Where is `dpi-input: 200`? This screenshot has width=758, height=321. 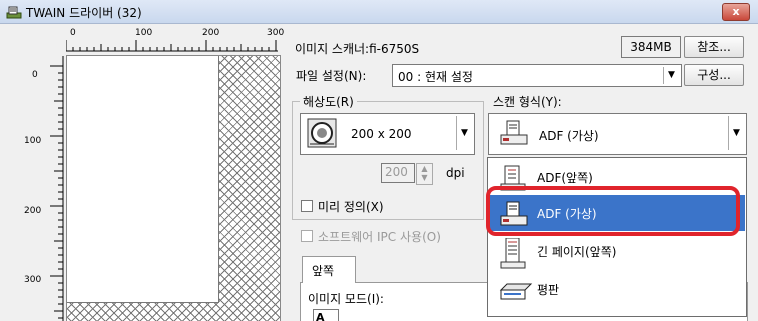
dpi-input: 200 is located at coordinates (398, 173).